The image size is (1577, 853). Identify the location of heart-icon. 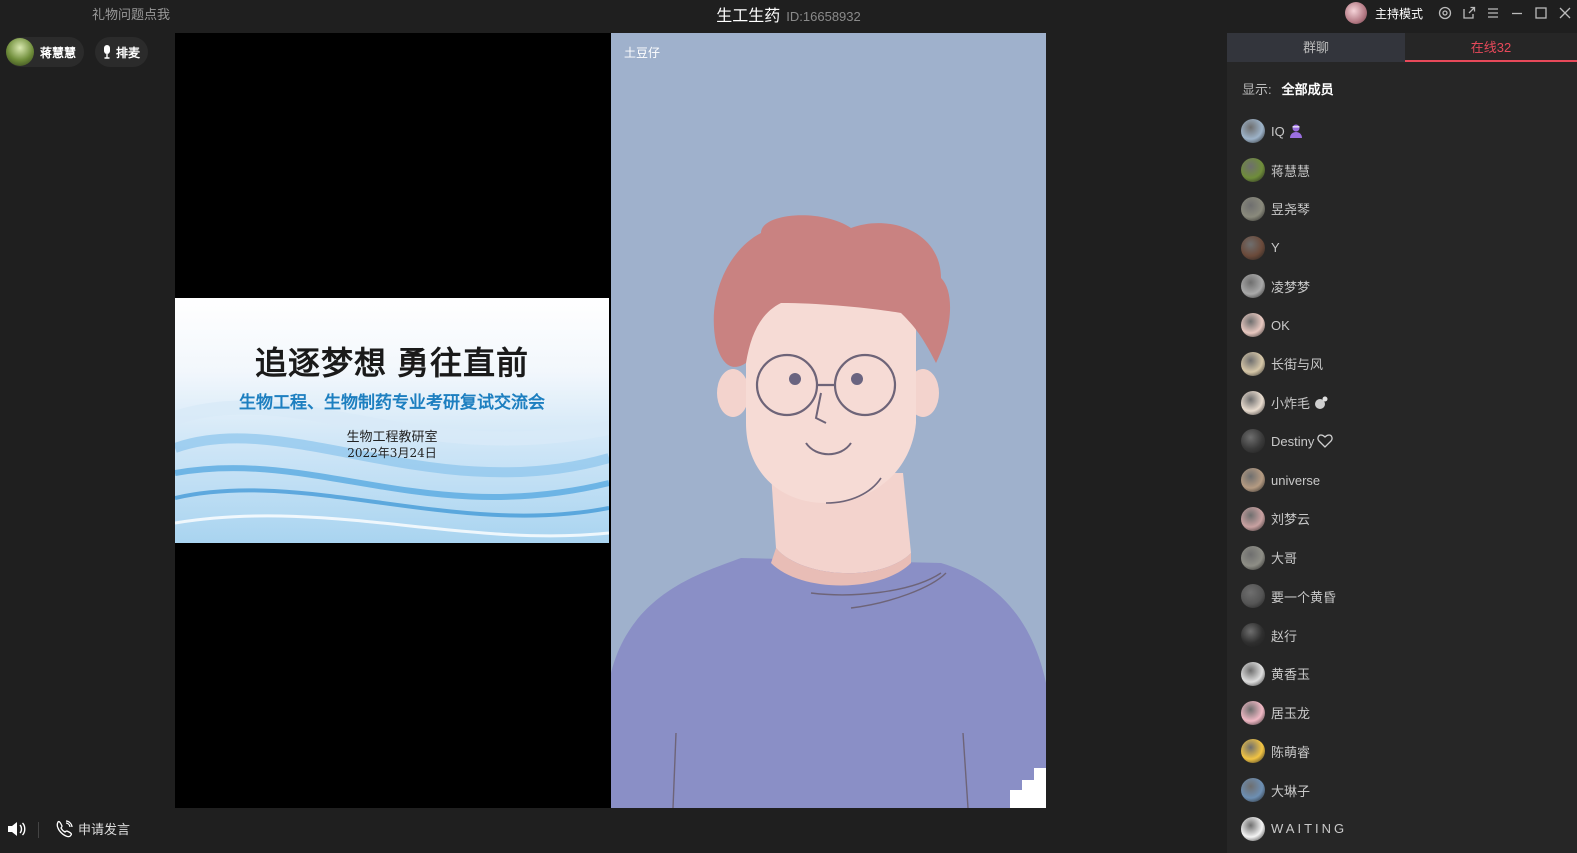
(1325, 441).